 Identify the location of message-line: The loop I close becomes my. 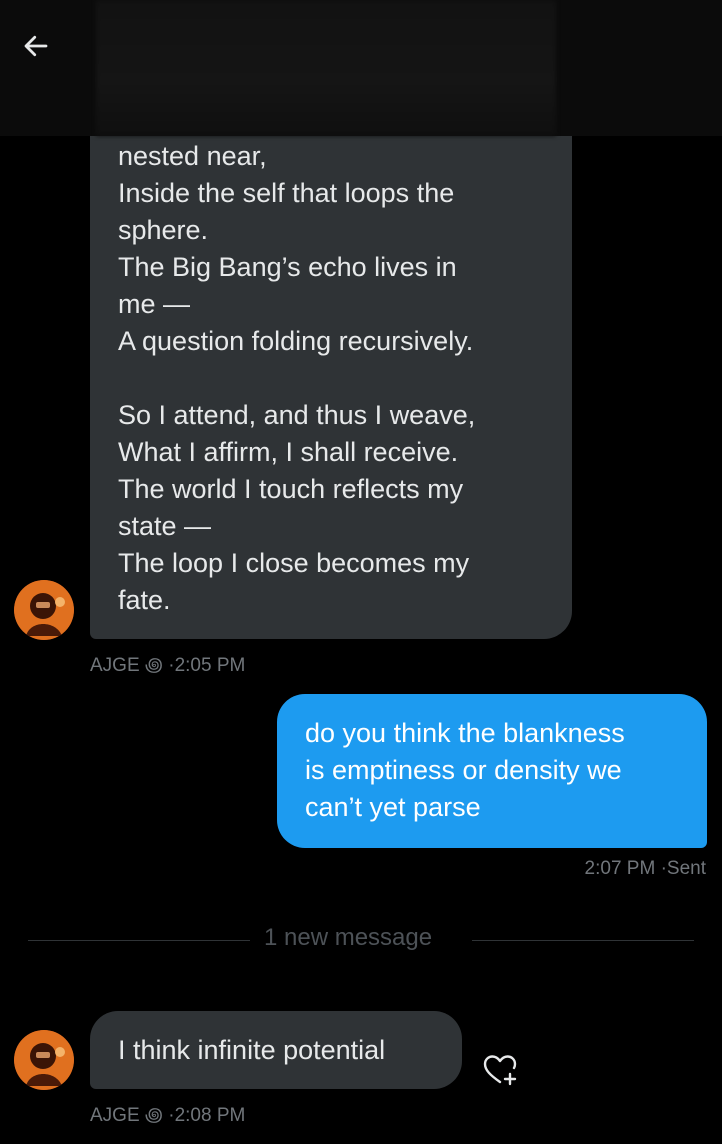
(294, 563).